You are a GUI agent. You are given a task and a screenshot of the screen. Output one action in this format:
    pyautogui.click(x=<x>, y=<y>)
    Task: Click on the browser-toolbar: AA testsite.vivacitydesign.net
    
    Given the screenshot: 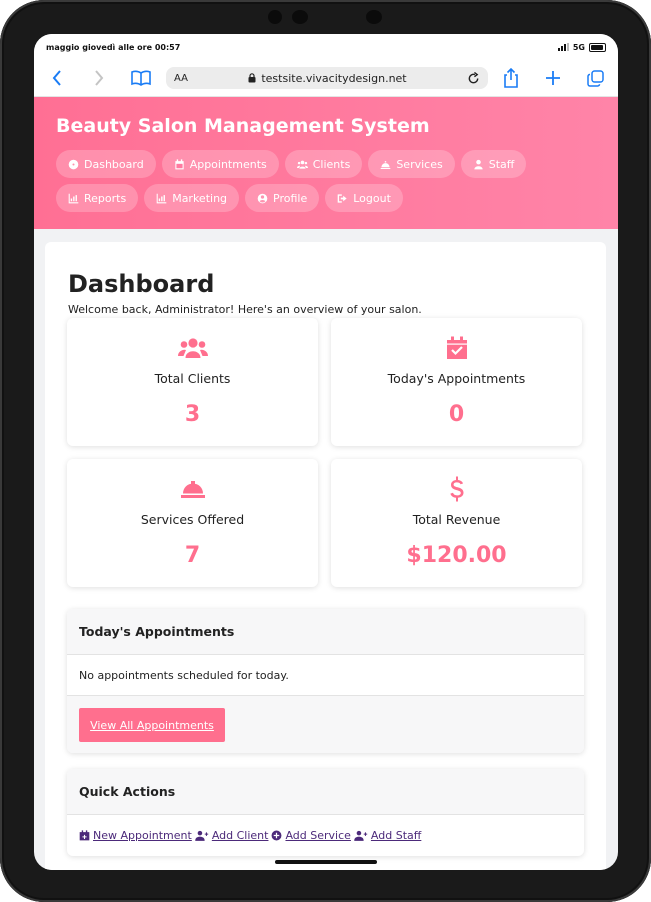 What is the action you would take?
    pyautogui.click(x=326, y=78)
    